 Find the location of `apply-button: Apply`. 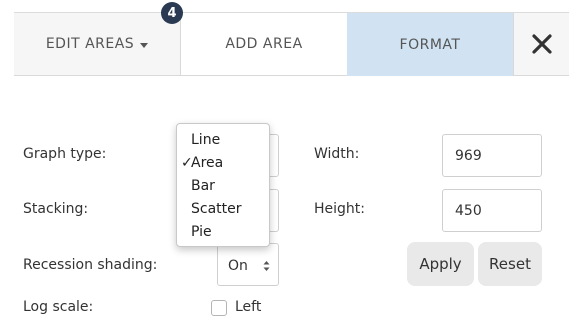

apply-button: Apply is located at coordinates (440, 264).